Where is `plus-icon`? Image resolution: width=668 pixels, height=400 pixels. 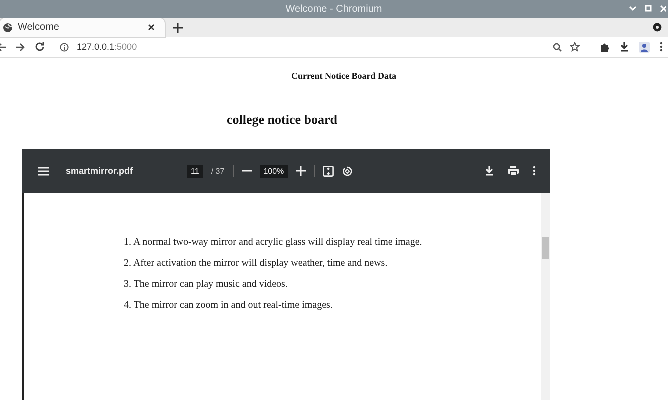
plus-icon is located at coordinates (178, 27).